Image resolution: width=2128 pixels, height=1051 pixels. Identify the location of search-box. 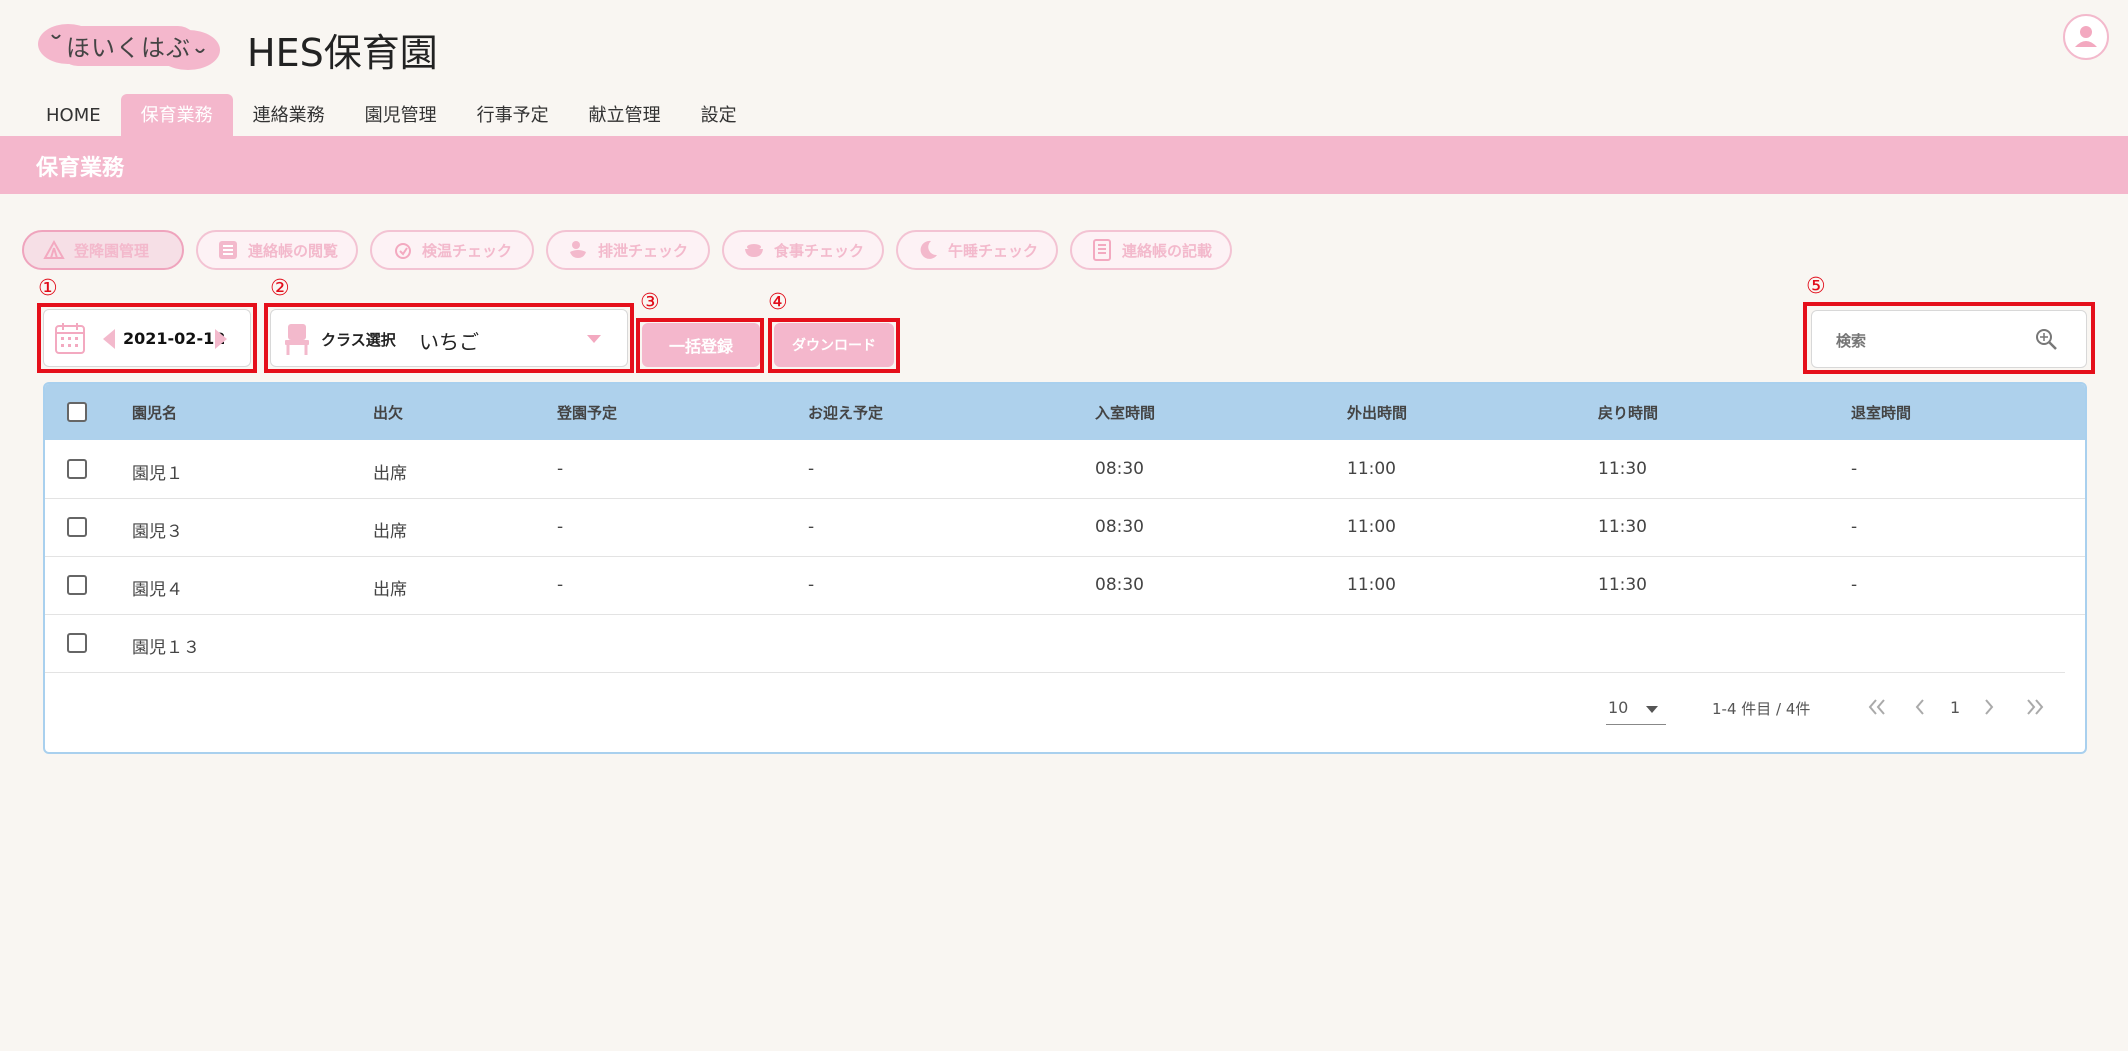
(1949, 339).